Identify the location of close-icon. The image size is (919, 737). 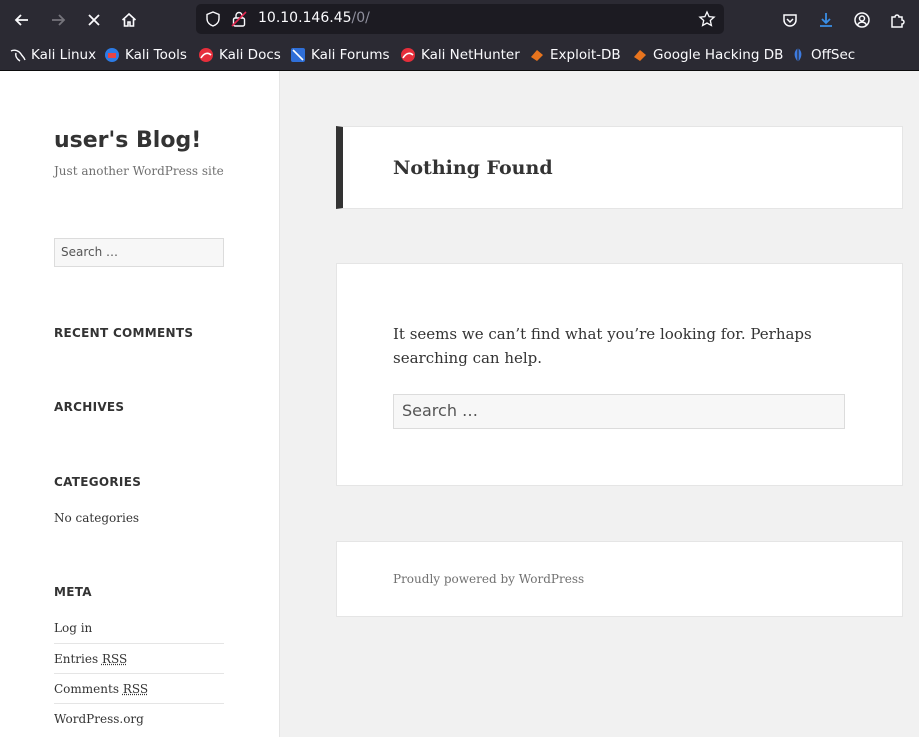
(94, 20).